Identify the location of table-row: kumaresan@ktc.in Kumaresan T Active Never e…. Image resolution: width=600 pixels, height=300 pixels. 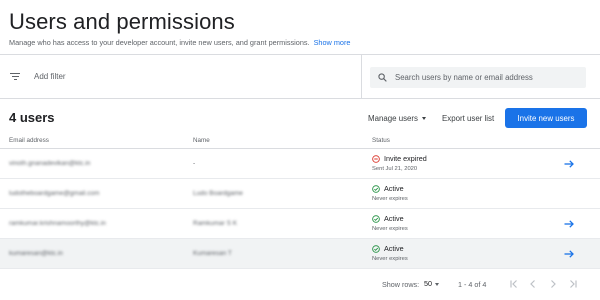
(300, 254).